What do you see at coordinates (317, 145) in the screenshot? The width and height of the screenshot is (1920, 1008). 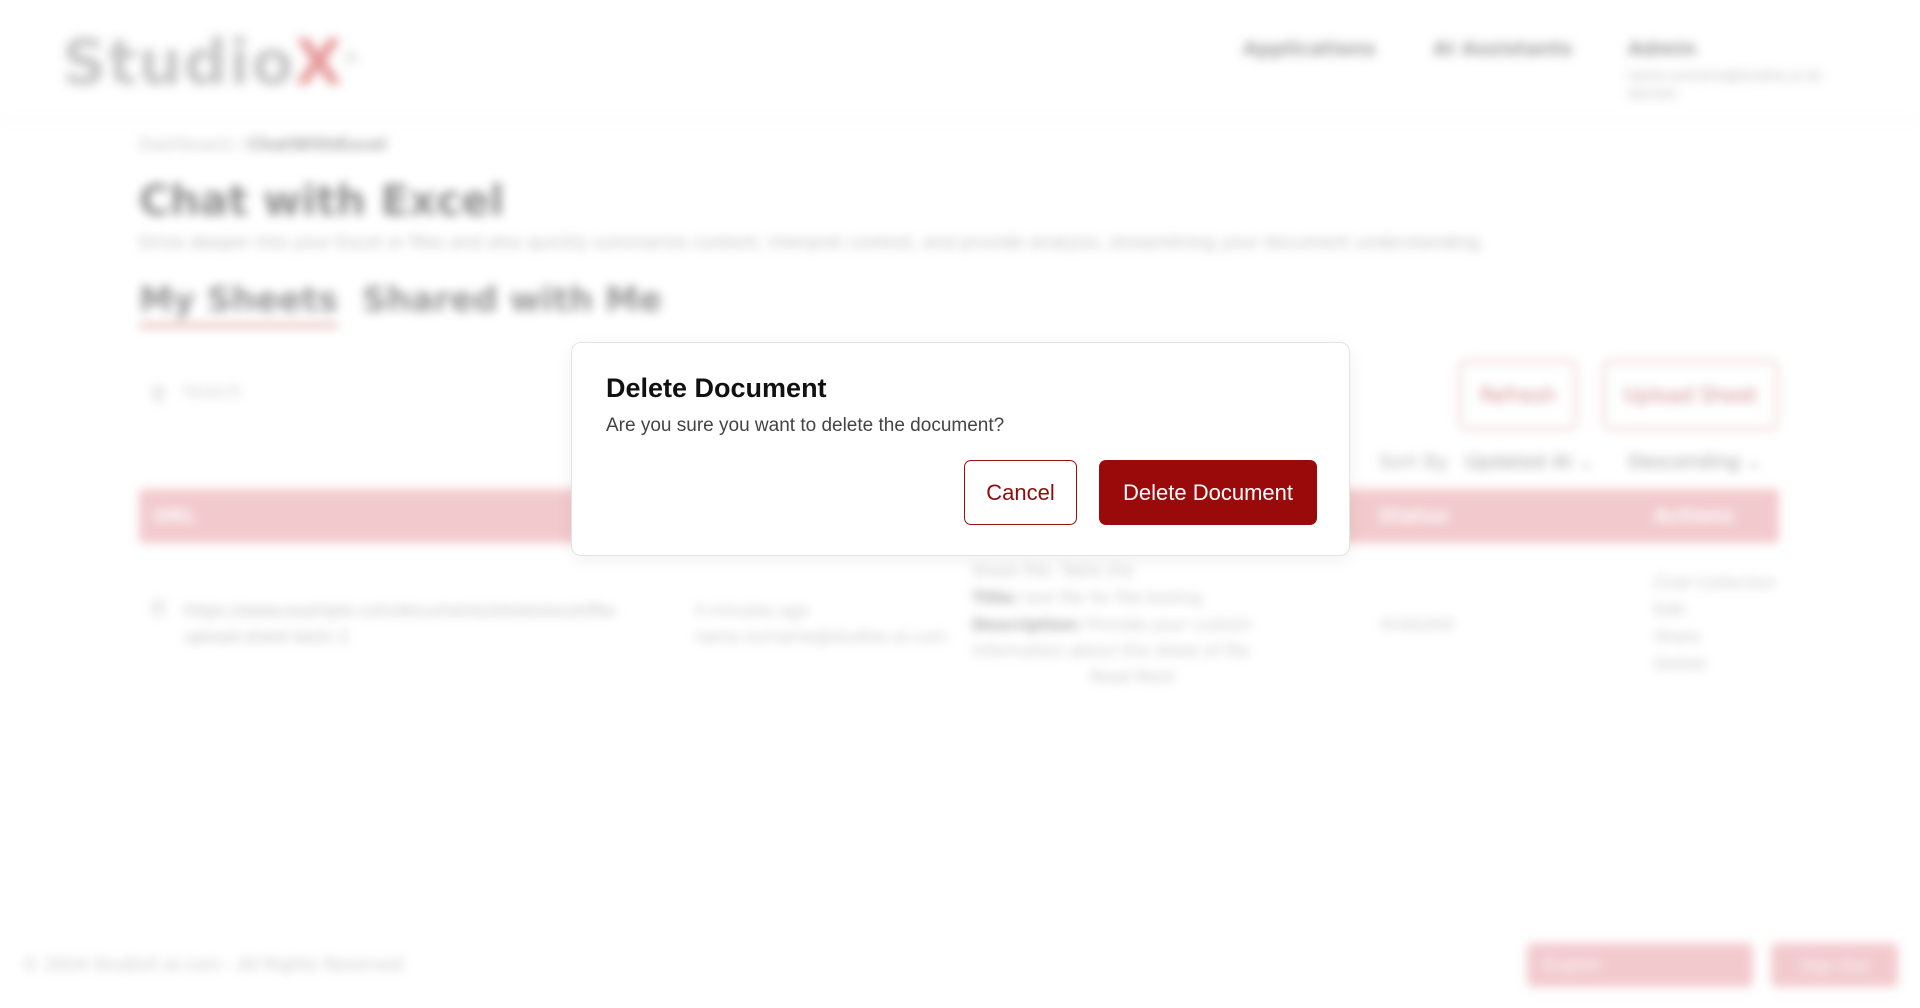 I see `breadcrumb-current: ChatWithExcel` at bounding box center [317, 145].